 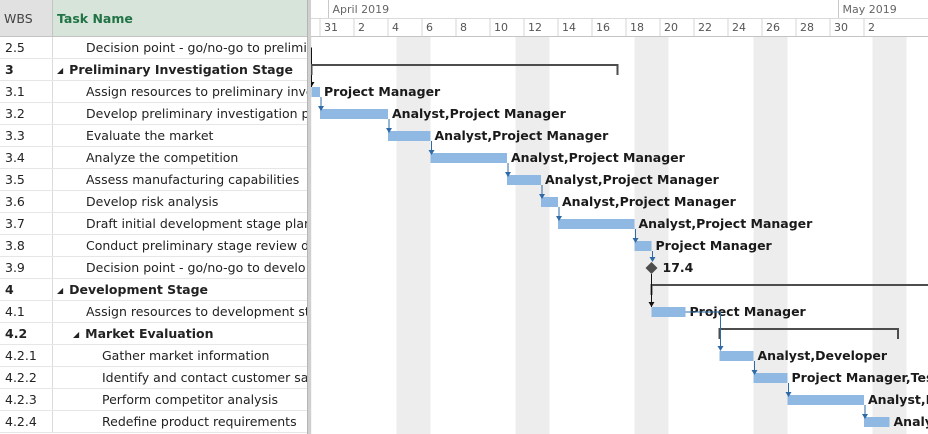 What do you see at coordinates (26, 69) in the screenshot?
I see `wbs-cell: 3` at bounding box center [26, 69].